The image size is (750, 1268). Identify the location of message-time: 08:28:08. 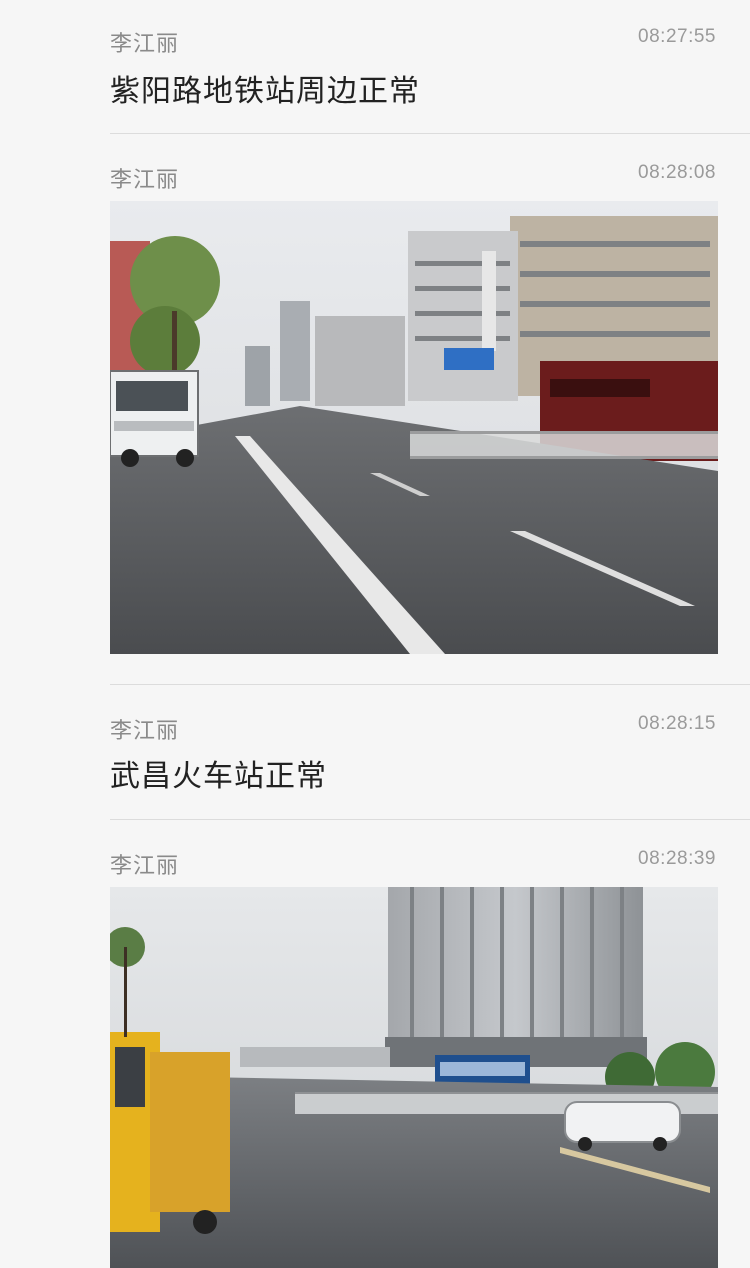
(677, 172).